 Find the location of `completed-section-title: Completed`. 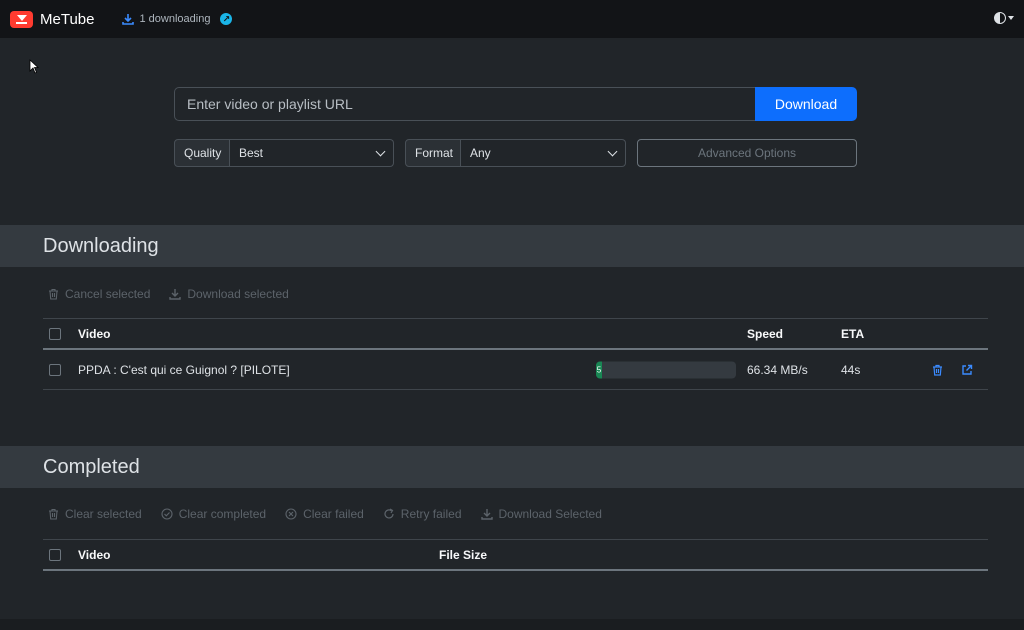

completed-section-title: Completed is located at coordinates (512, 467).